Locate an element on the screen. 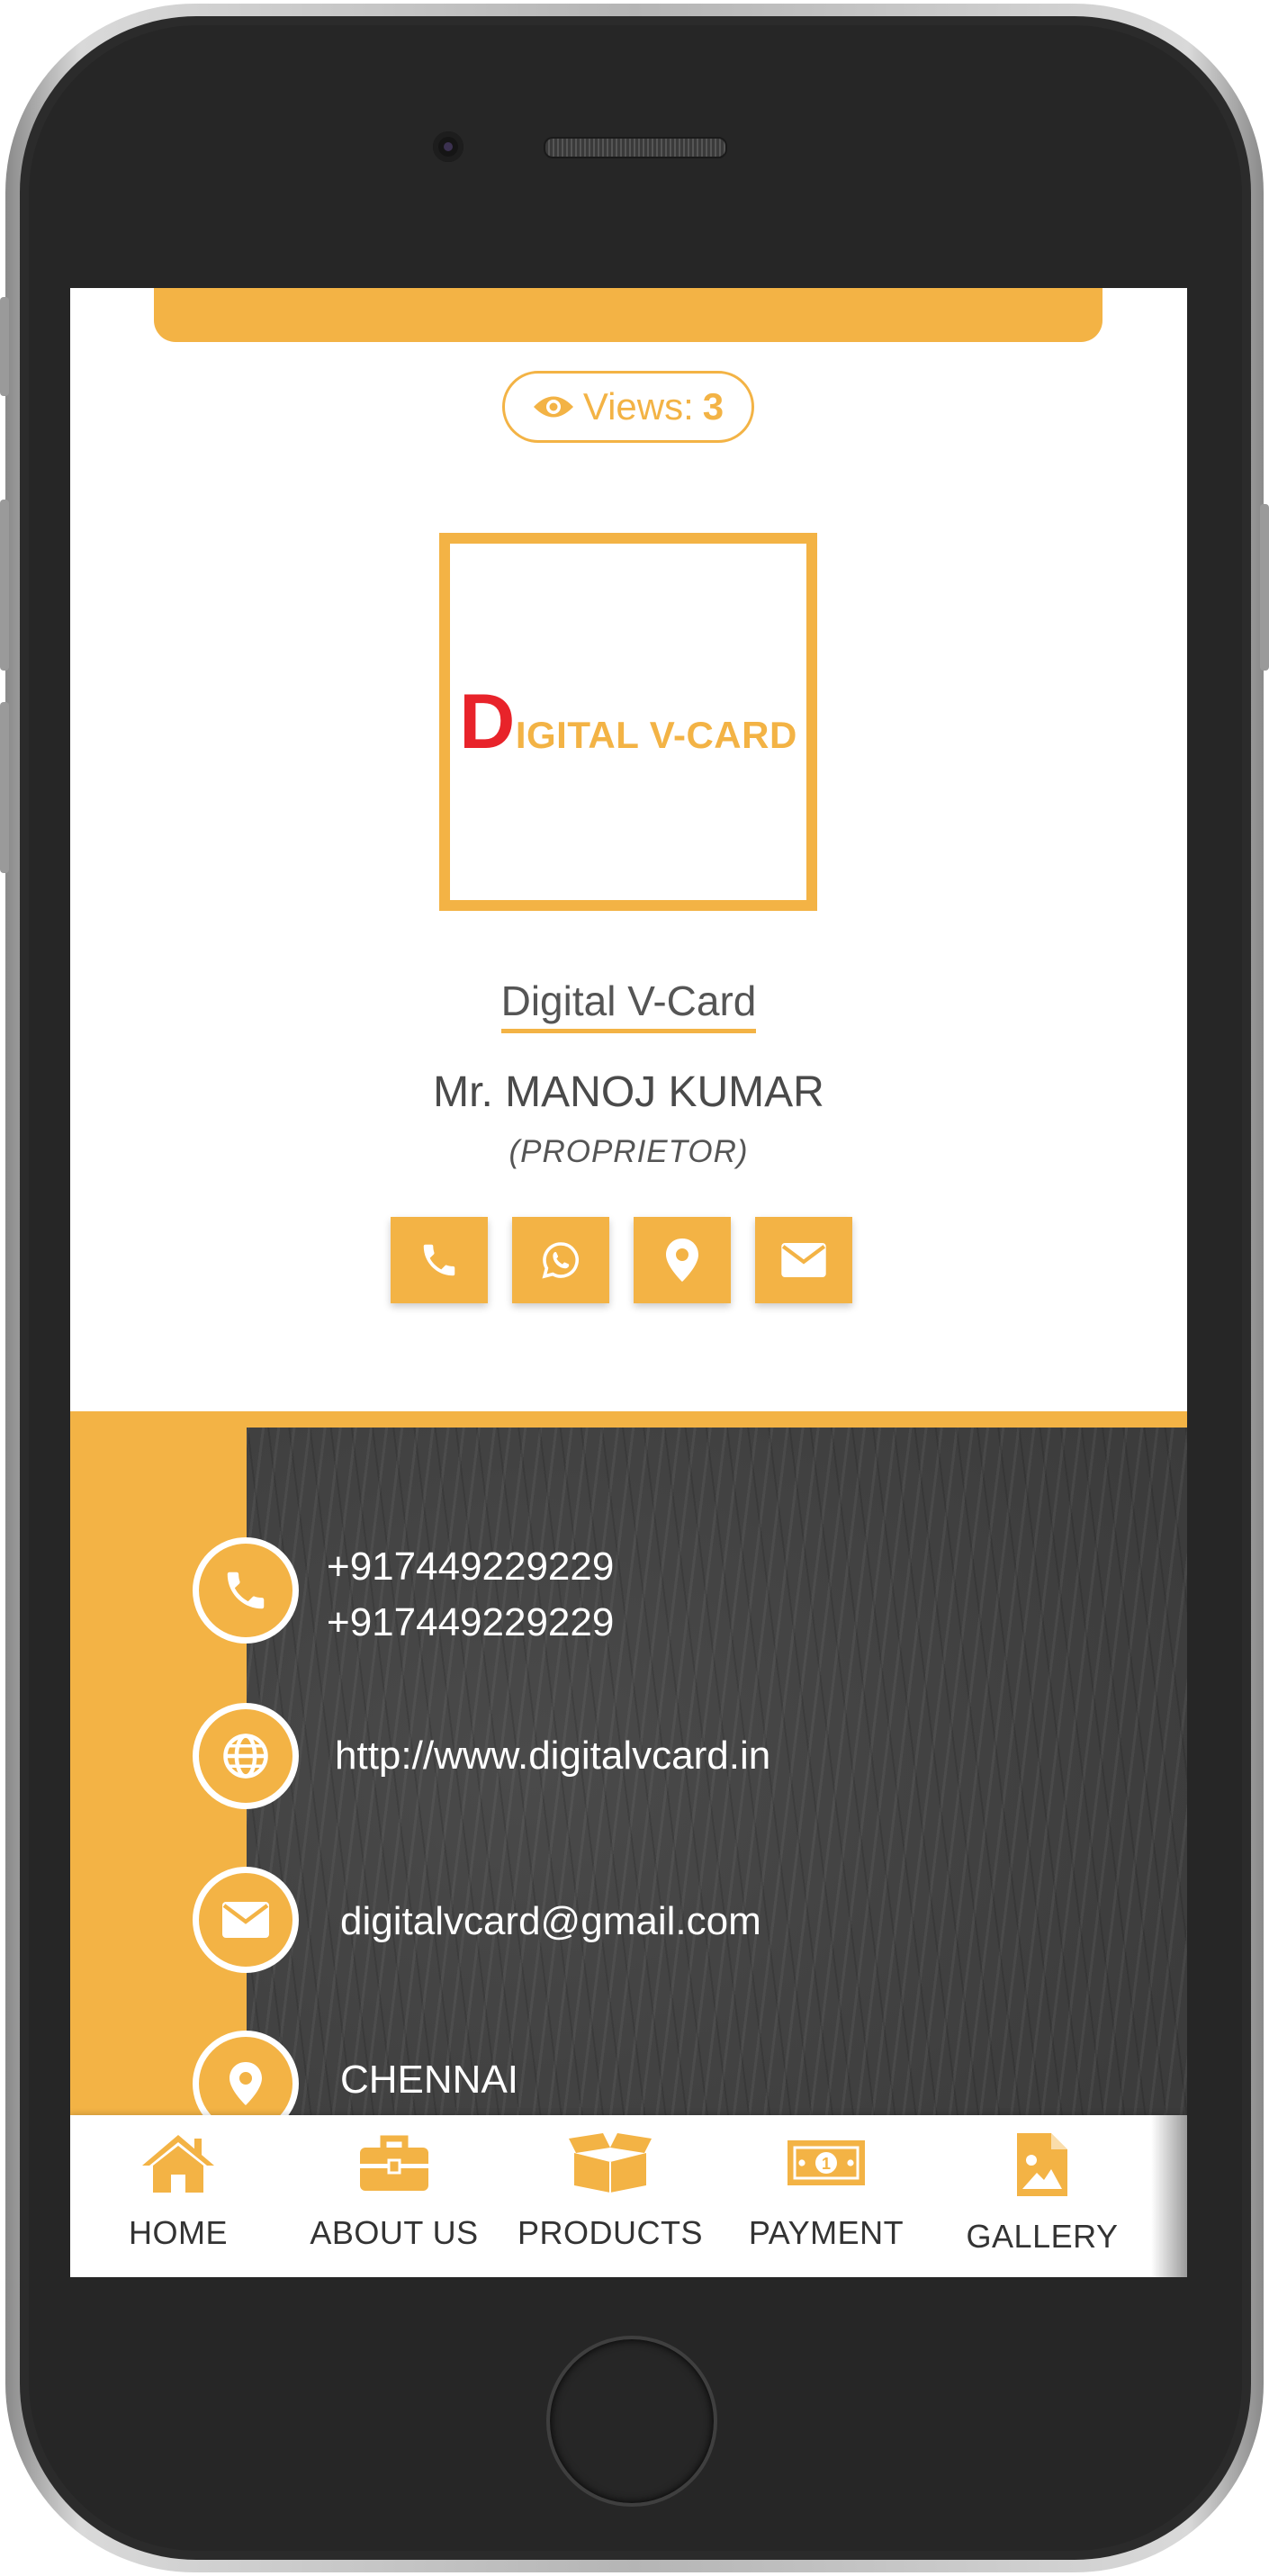  nav-products: PRODUCTS is located at coordinates (610, 2196).